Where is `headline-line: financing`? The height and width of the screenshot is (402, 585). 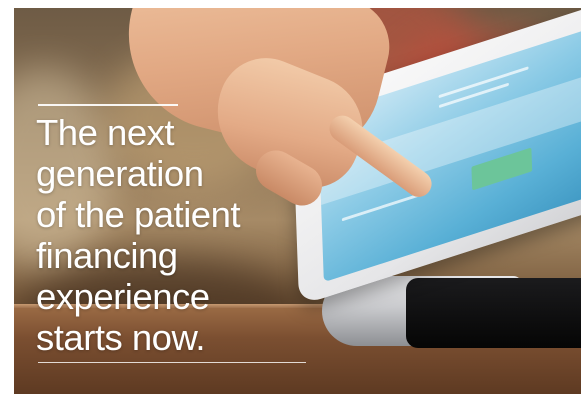 headline-line: financing is located at coordinates (107, 255).